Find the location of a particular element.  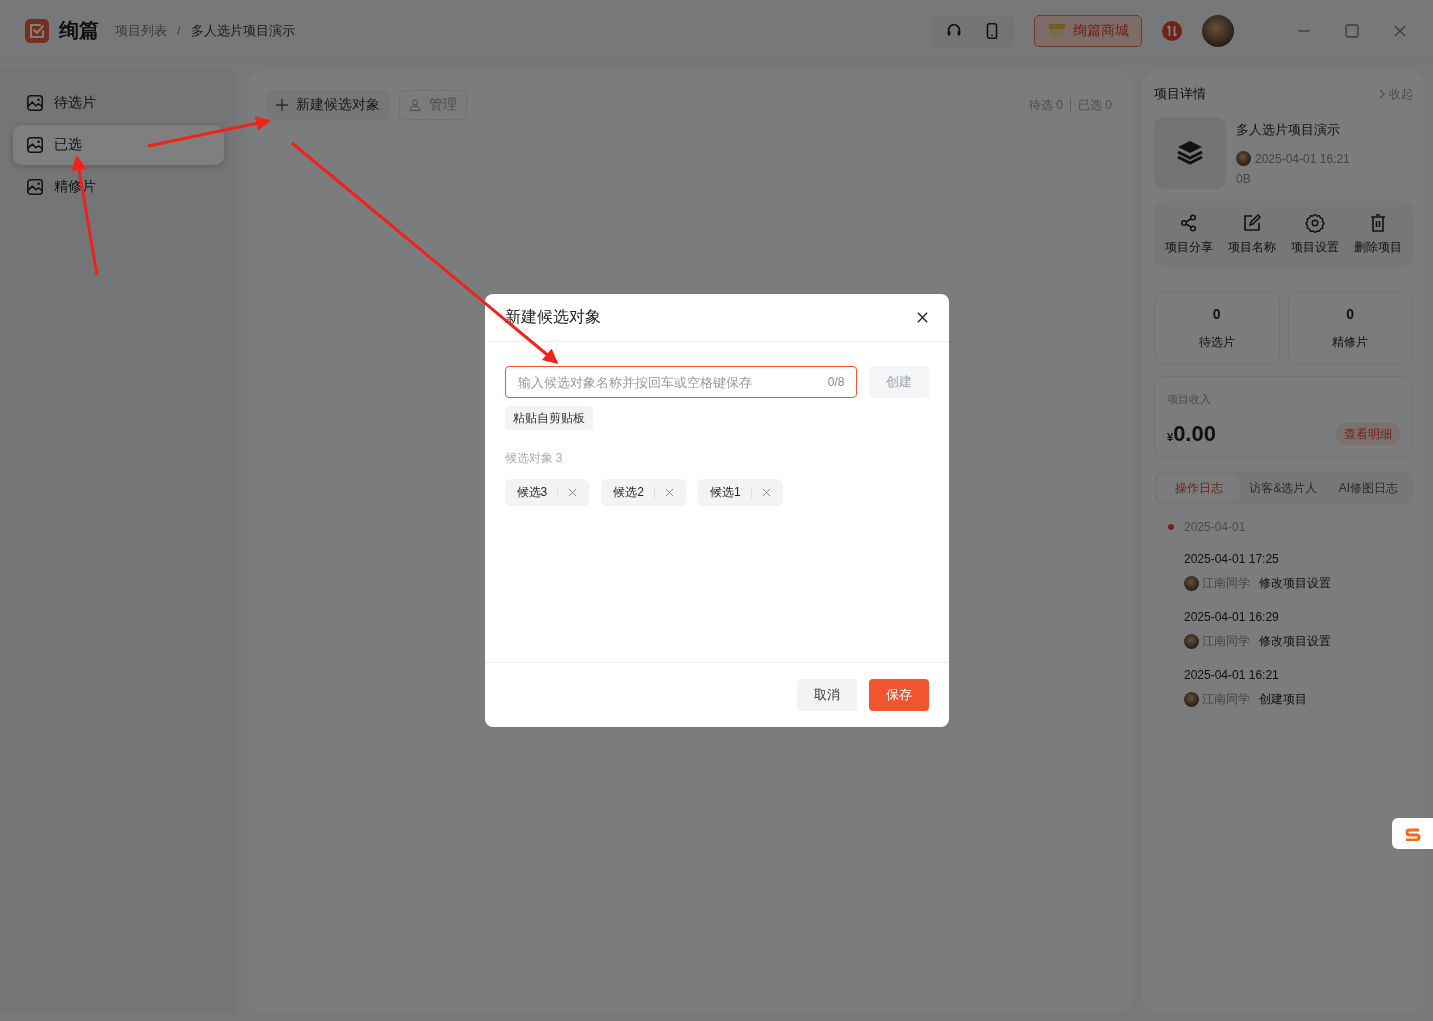

settings-icon is located at coordinates (1314, 223).